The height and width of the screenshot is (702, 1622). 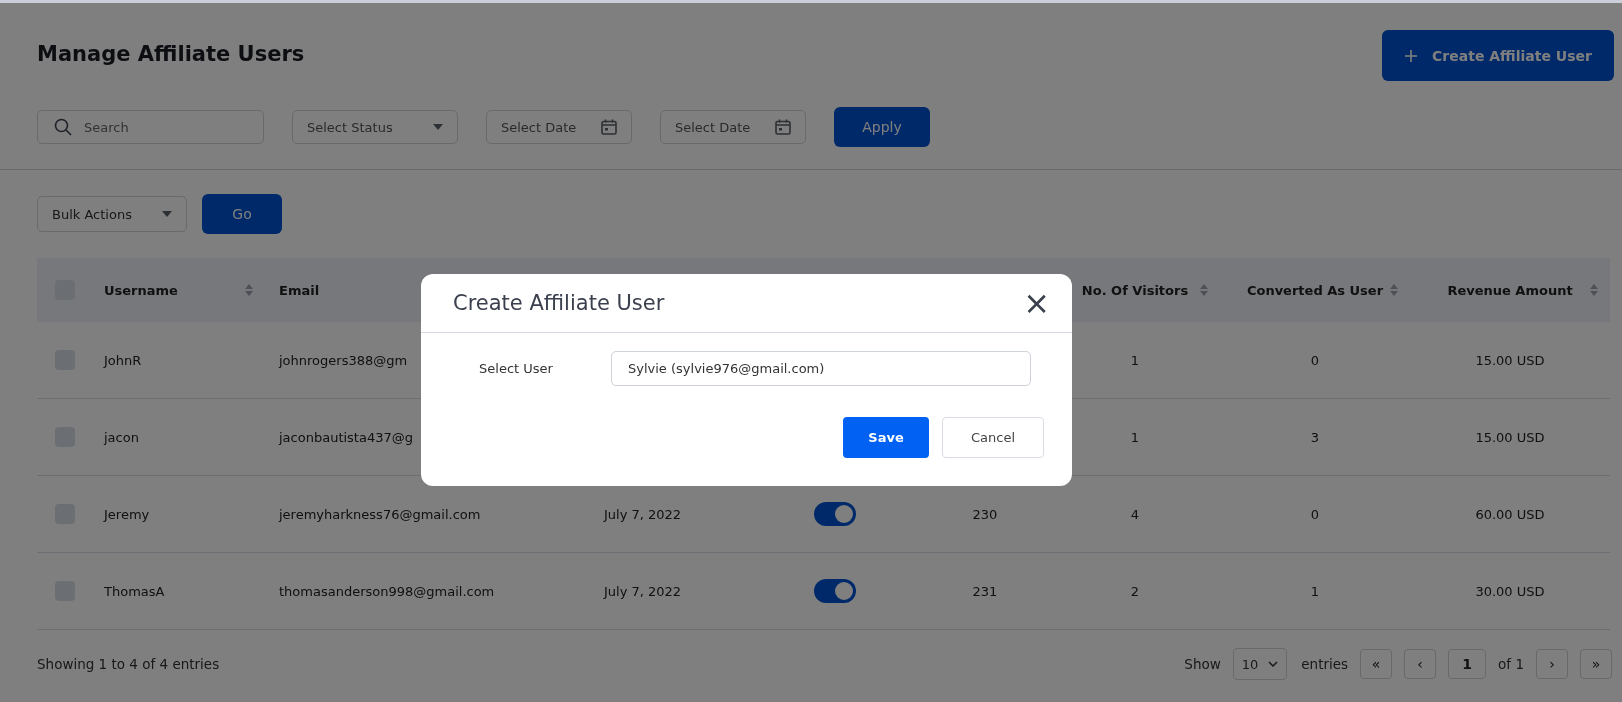 What do you see at coordinates (387, 591) in the screenshot?
I see `table-cell: thomasanderson998@gmail.com` at bounding box center [387, 591].